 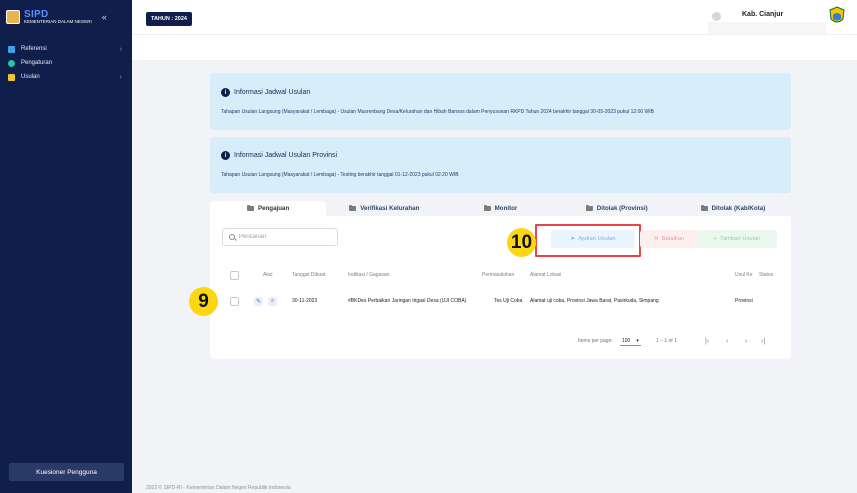 What do you see at coordinates (37, 63) in the screenshot?
I see `sidebar-item-label: Pengaturan` at bounding box center [37, 63].